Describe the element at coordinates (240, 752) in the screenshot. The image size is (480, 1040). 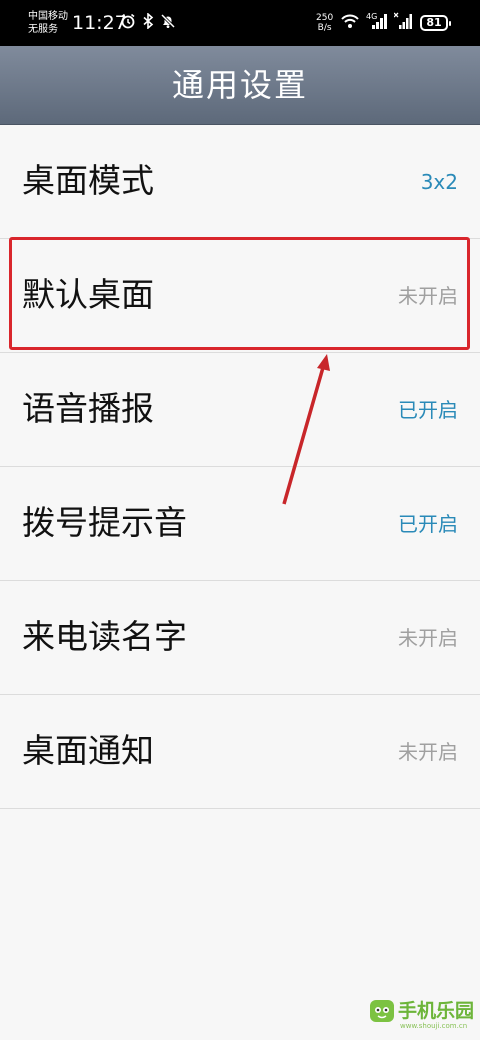
I see `setting-desktop-notification: 桌面通知 未开启` at that location.